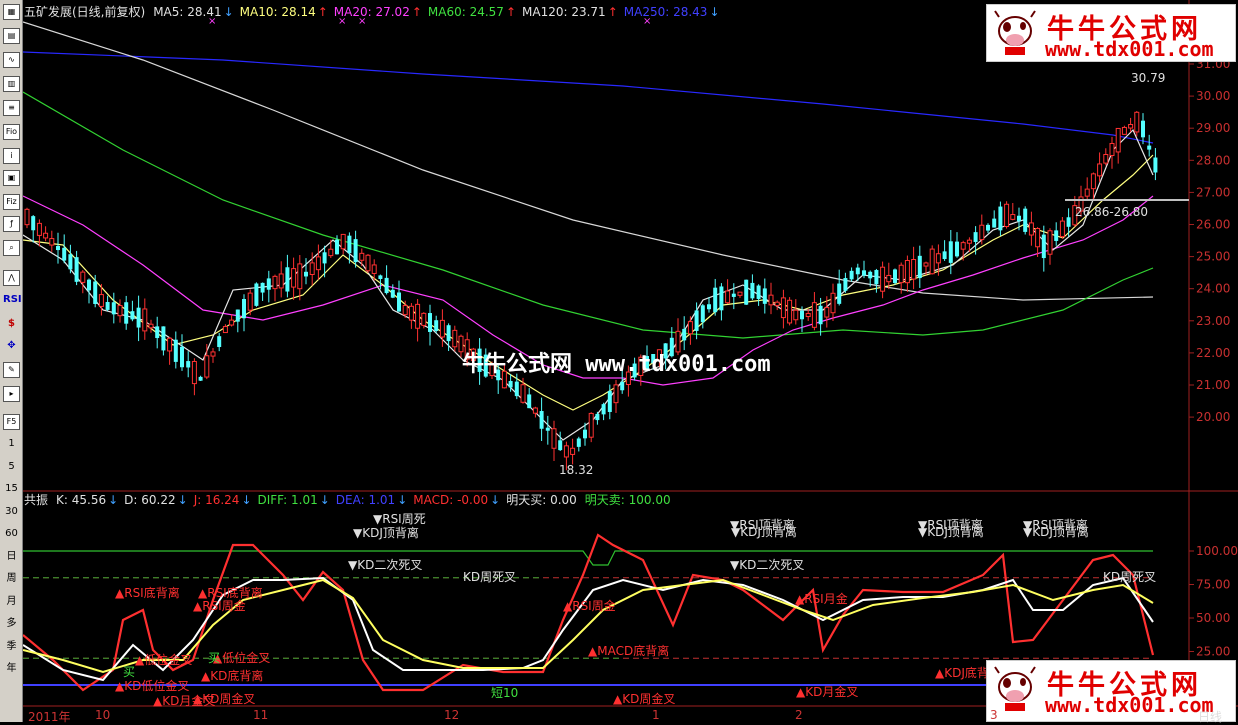 The image size is (1238, 725). What do you see at coordinates (11, 370) in the screenshot?
I see `edit-icon: ✎` at bounding box center [11, 370].